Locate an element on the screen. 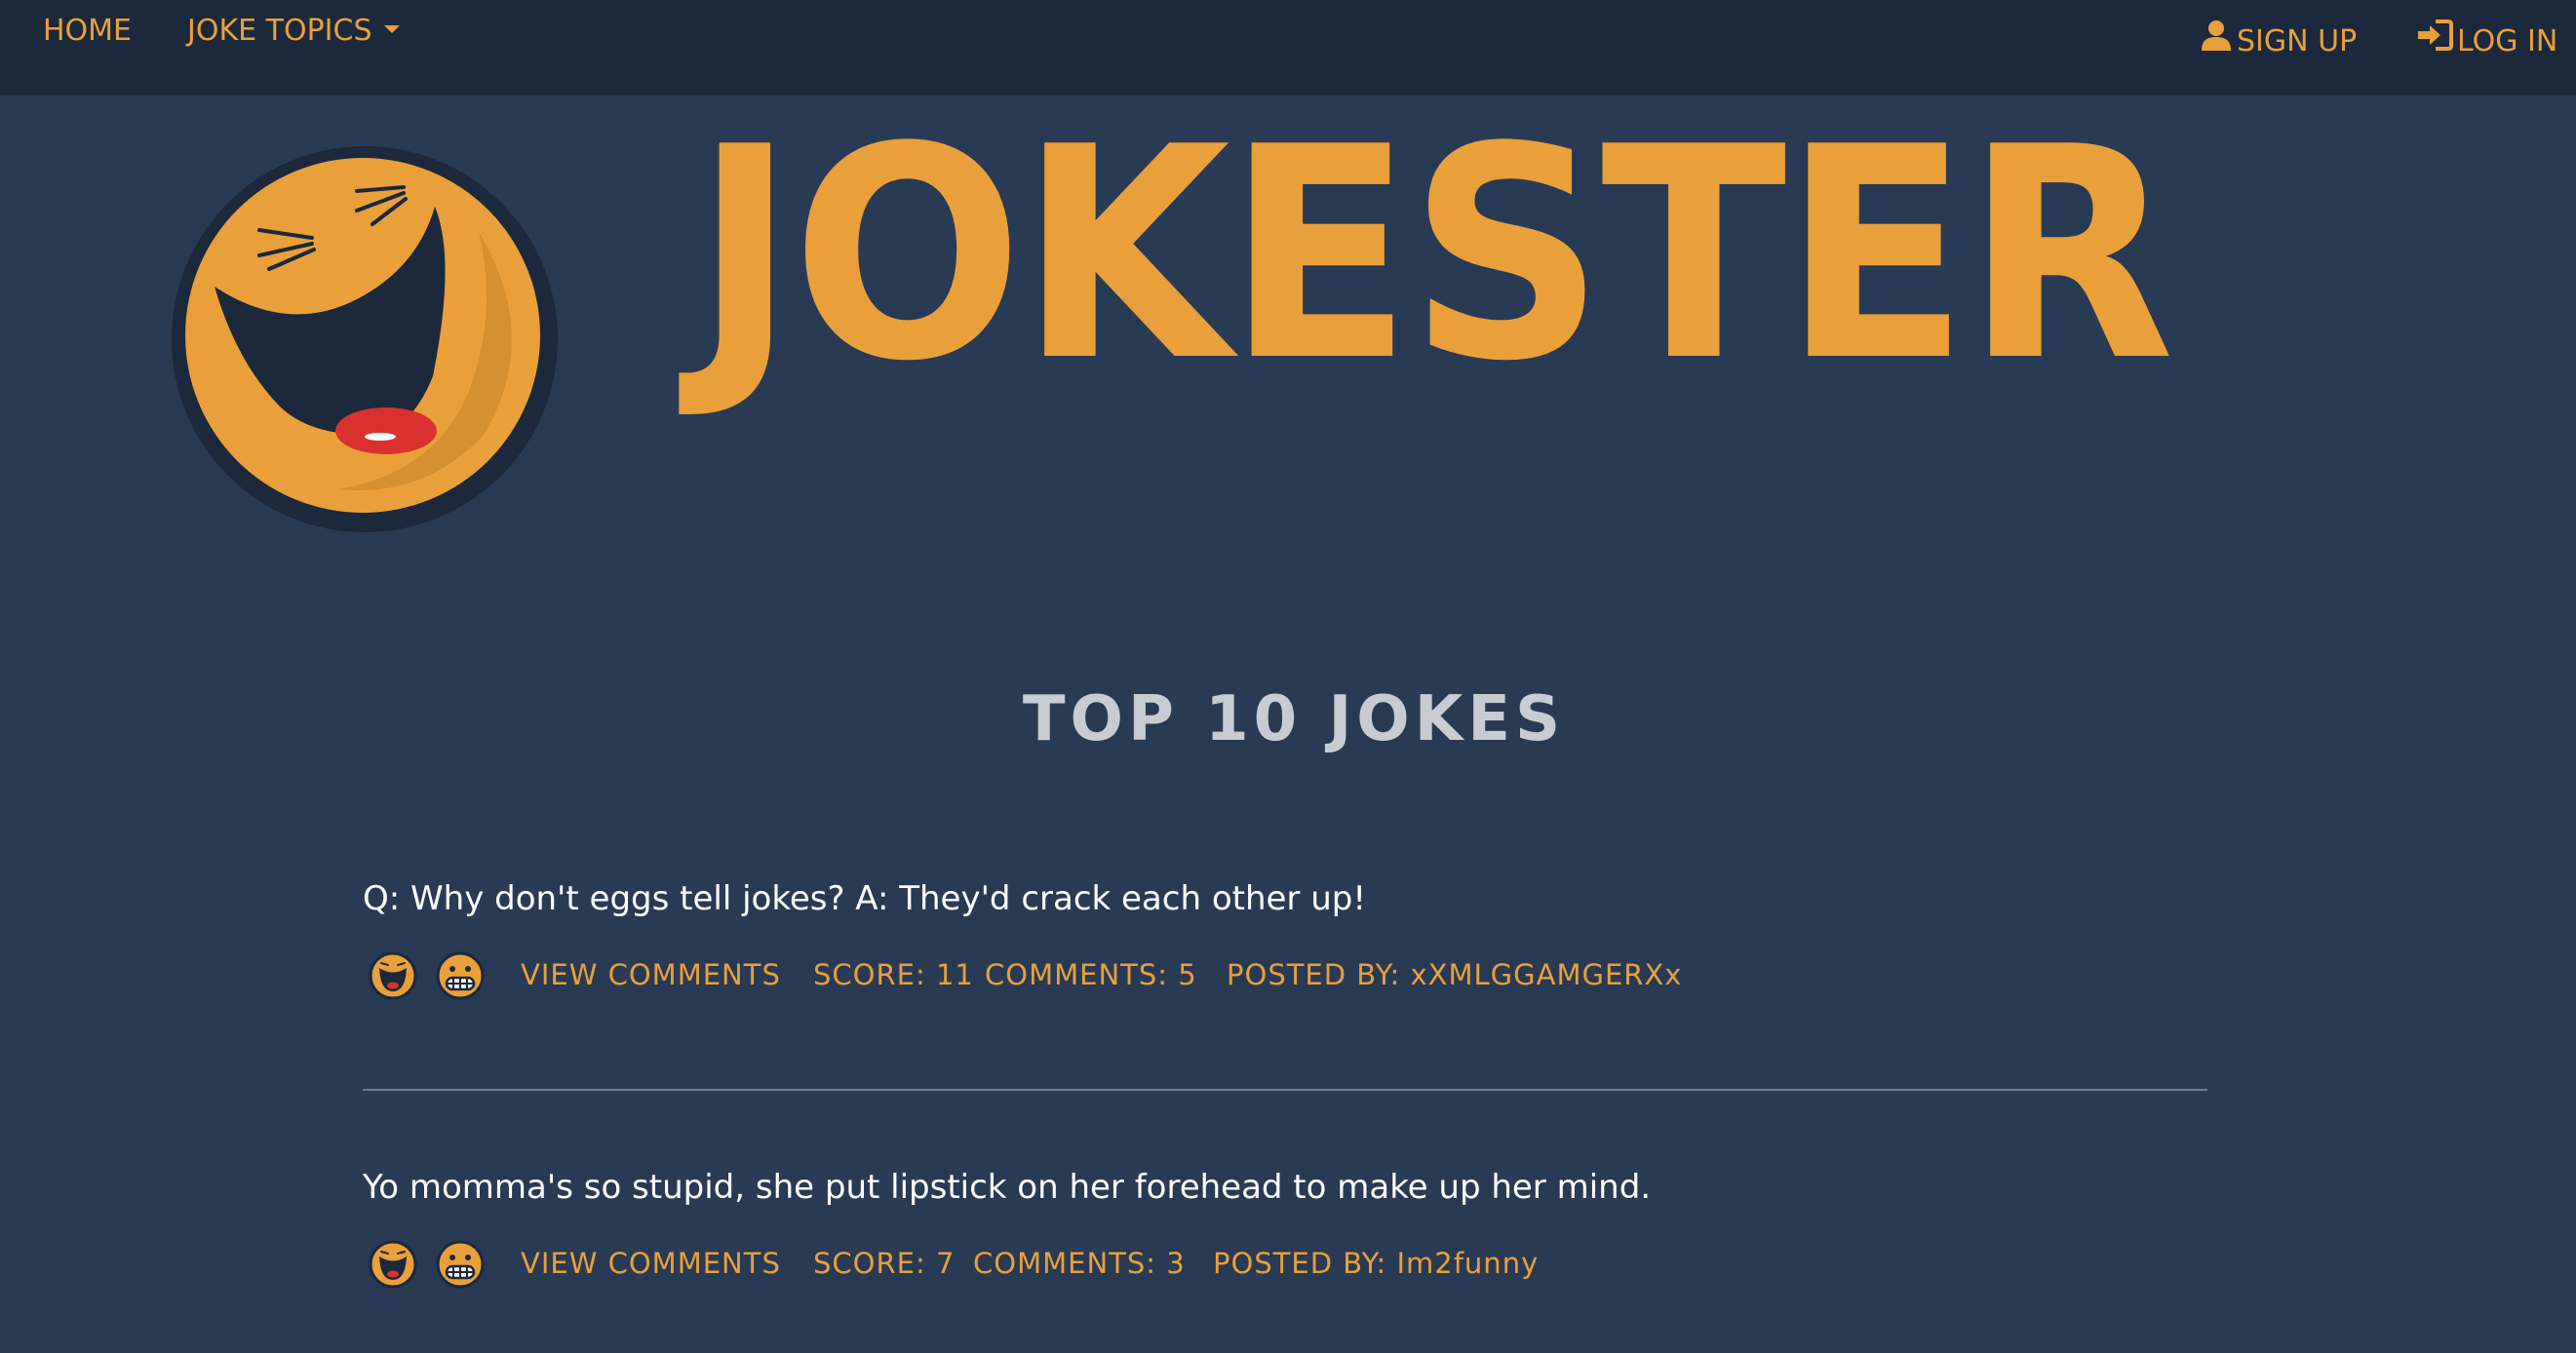 This screenshot has width=2576, height=1353. nav-signup-label: SIGN UP is located at coordinates (2297, 41).